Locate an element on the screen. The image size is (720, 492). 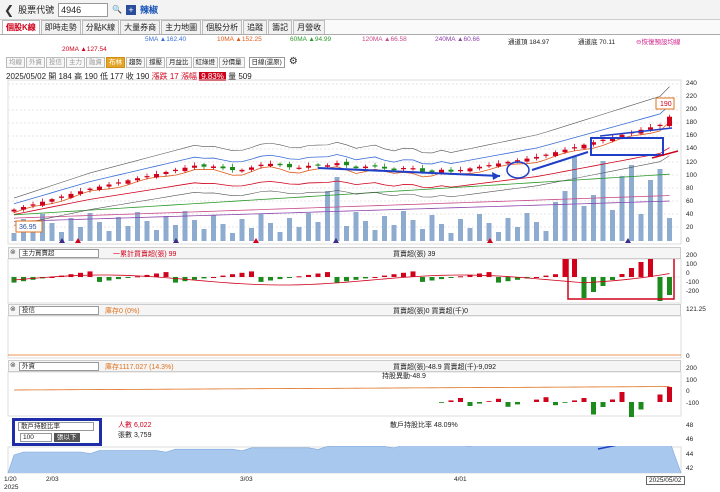
ma60-line is located at coordinates (341, 194).